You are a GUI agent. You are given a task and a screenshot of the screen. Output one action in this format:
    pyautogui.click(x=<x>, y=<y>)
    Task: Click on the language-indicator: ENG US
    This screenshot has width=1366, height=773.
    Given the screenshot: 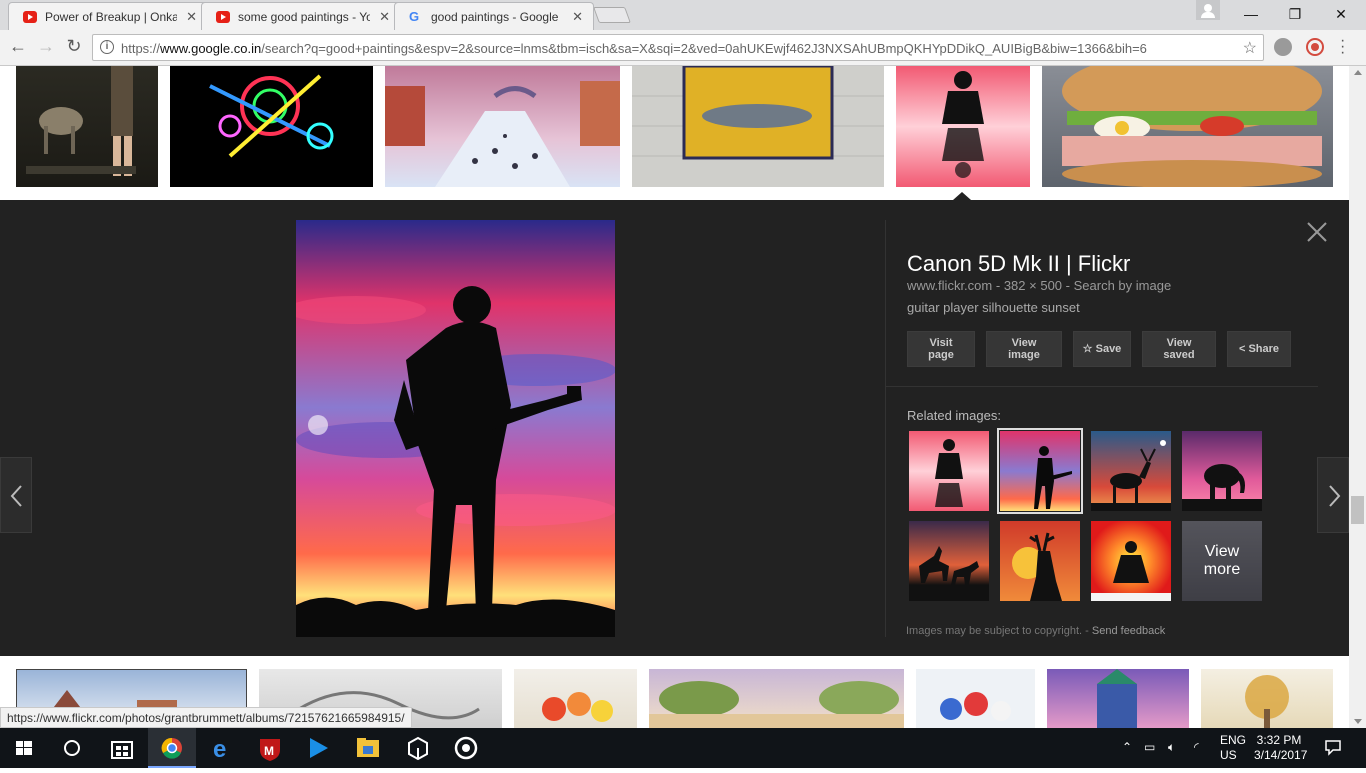 What is the action you would take?
    pyautogui.click(x=1233, y=748)
    